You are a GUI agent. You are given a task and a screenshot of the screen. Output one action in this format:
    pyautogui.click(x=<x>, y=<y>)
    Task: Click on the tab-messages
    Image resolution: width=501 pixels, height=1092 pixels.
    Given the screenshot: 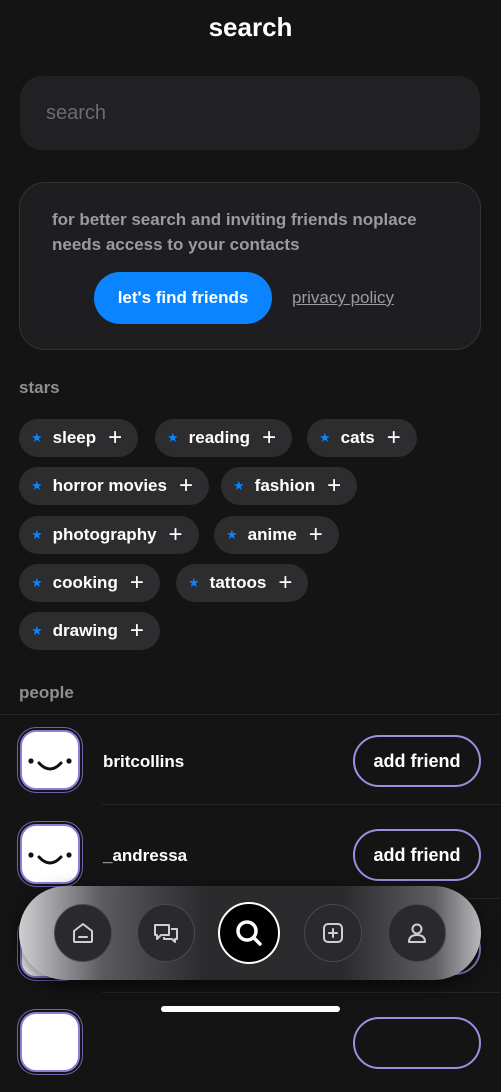 What is the action you would take?
    pyautogui.click(x=166, y=933)
    